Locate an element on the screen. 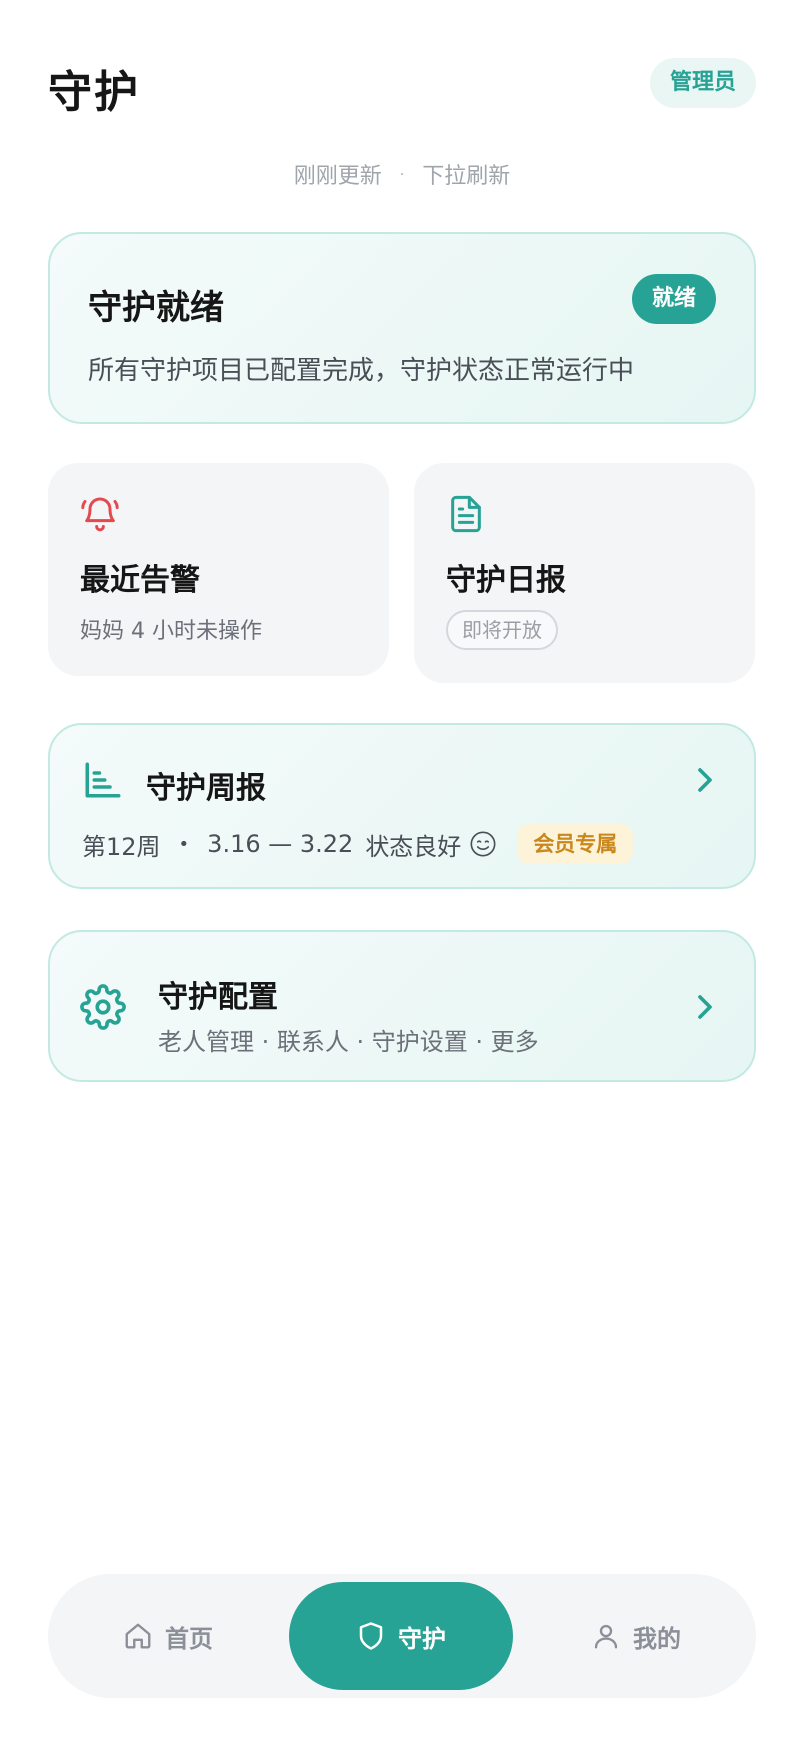 The image size is (804, 1748). guard-config-title: 守护配置 is located at coordinates (218, 997).